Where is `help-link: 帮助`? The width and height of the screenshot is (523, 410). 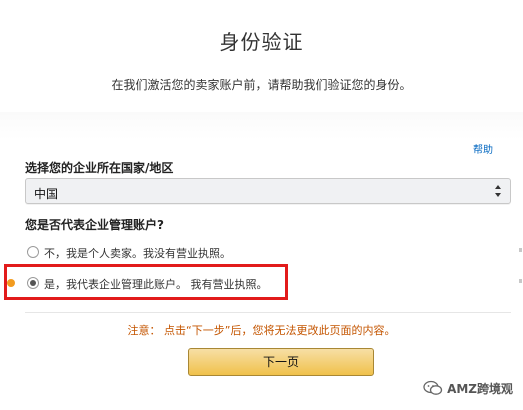
help-link: 帮助 is located at coordinates (483, 148).